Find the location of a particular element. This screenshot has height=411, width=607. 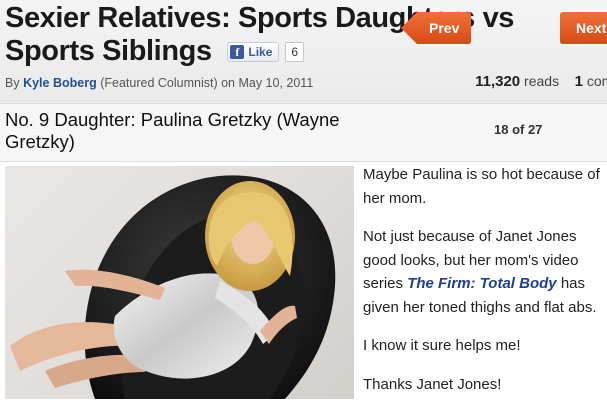

next-button: Next is located at coordinates (583, 28).